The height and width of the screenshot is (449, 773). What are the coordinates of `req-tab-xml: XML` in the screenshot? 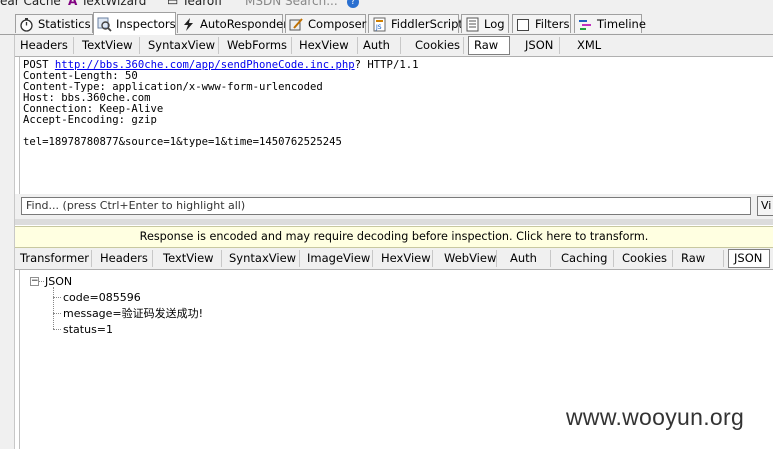 It's located at (592, 45).